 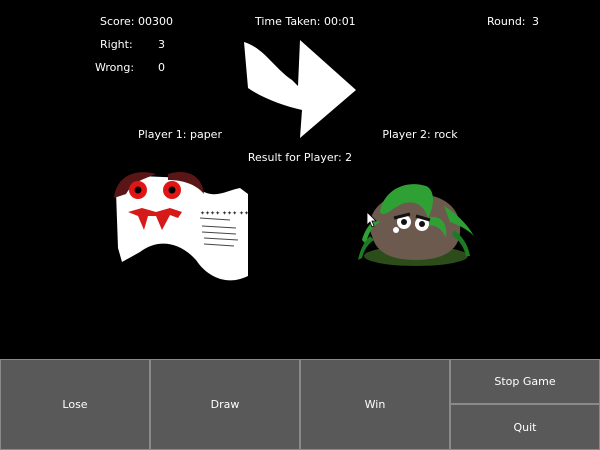 What do you see at coordinates (294, 157) in the screenshot?
I see `result-label-text: Result for Player:` at bounding box center [294, 157].